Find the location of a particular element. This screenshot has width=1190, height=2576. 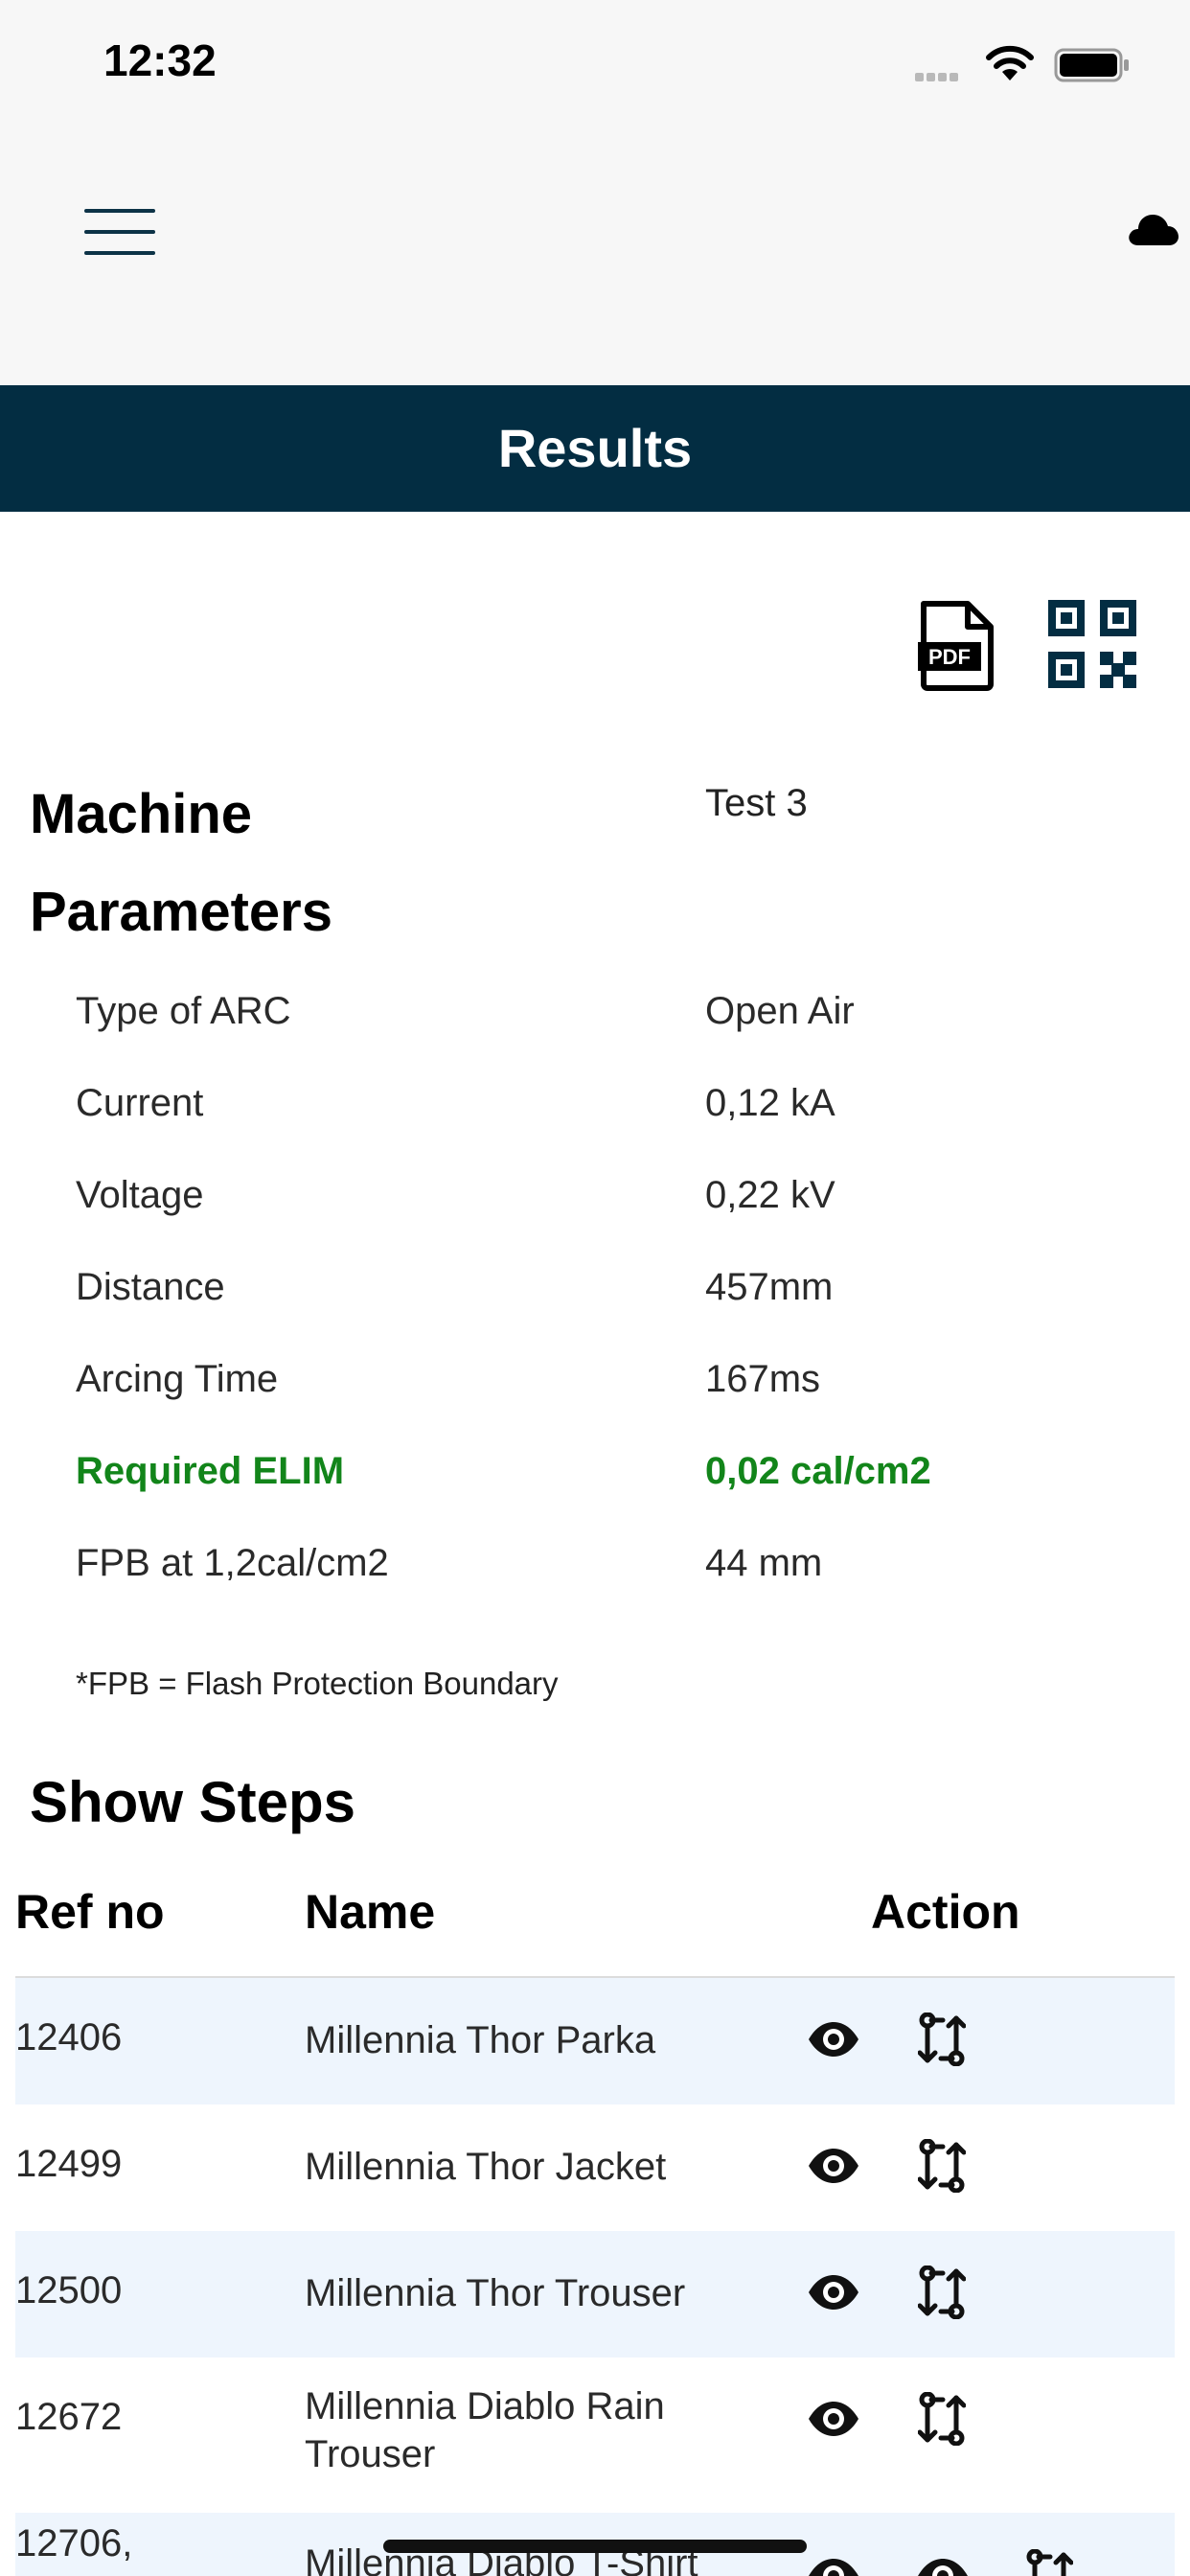

hamburger-icon is located at coordinates (120, 233).